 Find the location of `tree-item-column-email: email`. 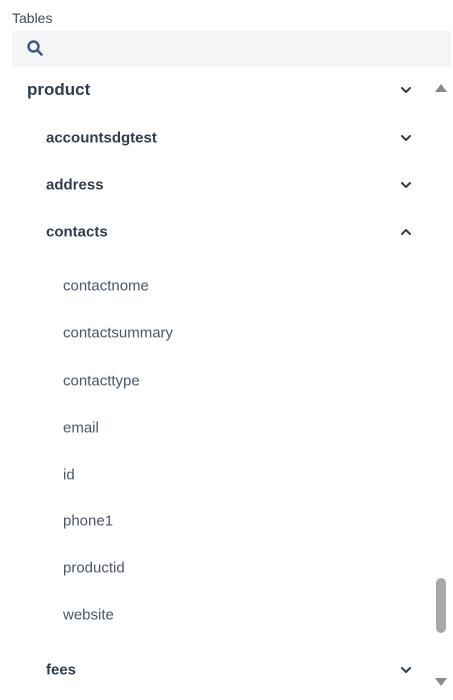

tree-item-column-email: email is located at coordinates (215, 428).